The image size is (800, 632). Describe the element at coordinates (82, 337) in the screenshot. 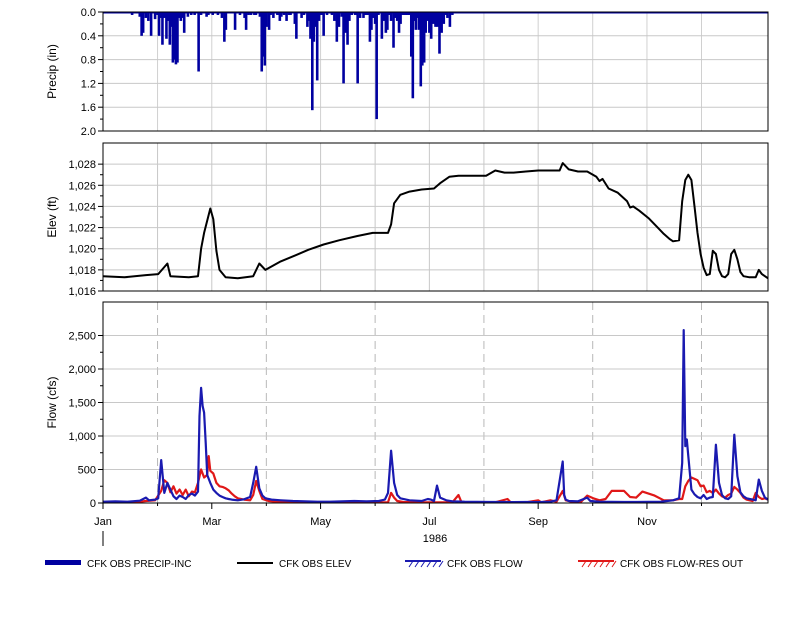

I see `y-tick-label: 2,500` at that location.